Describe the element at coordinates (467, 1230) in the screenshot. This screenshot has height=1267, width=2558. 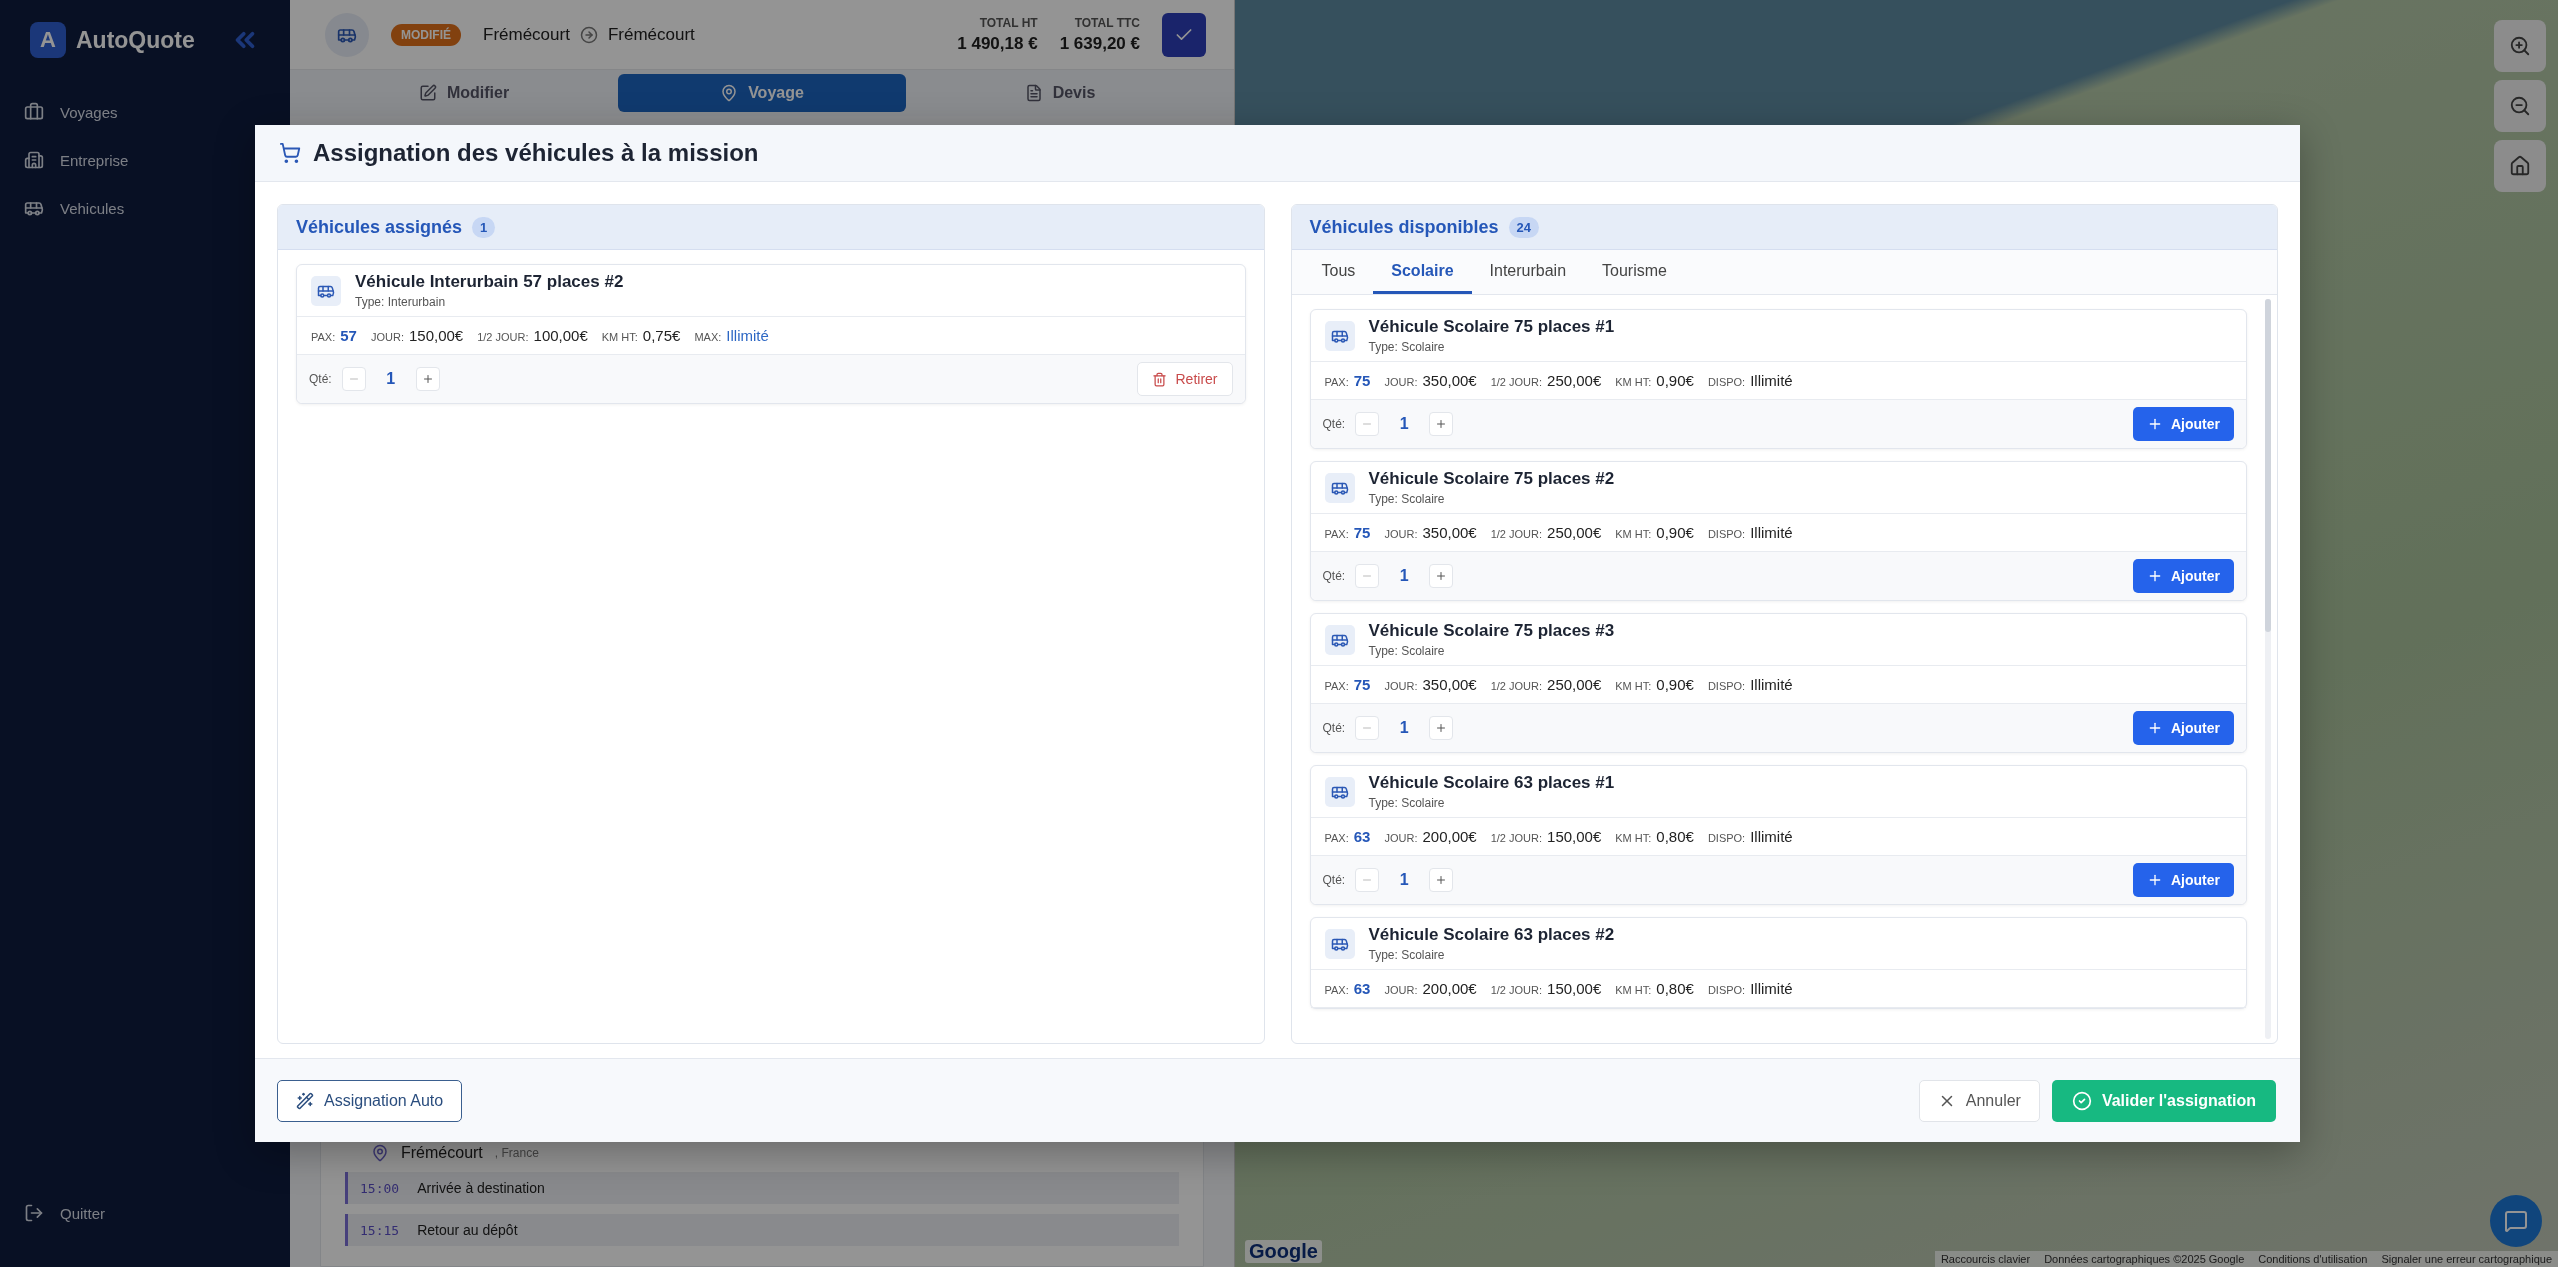
I see `step-label: Retour au dépôt` at that location.